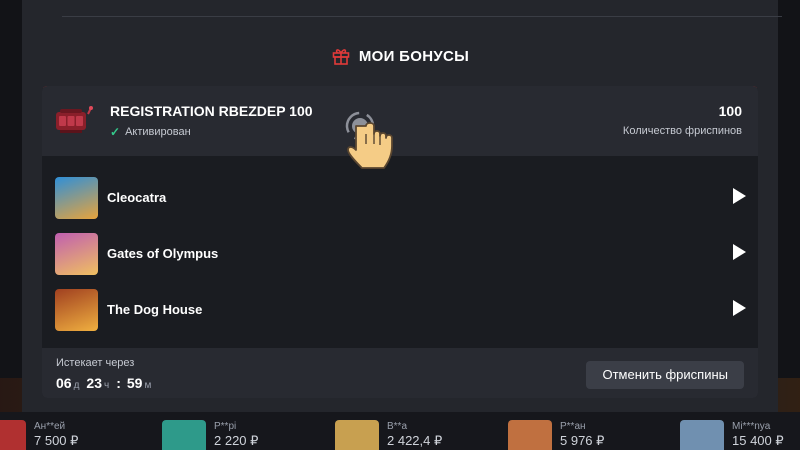  What do you see at coordinates (400, 252) in the screenshot?
I see `game-row: Gates of Olympus` at bounding box center [400, 252].